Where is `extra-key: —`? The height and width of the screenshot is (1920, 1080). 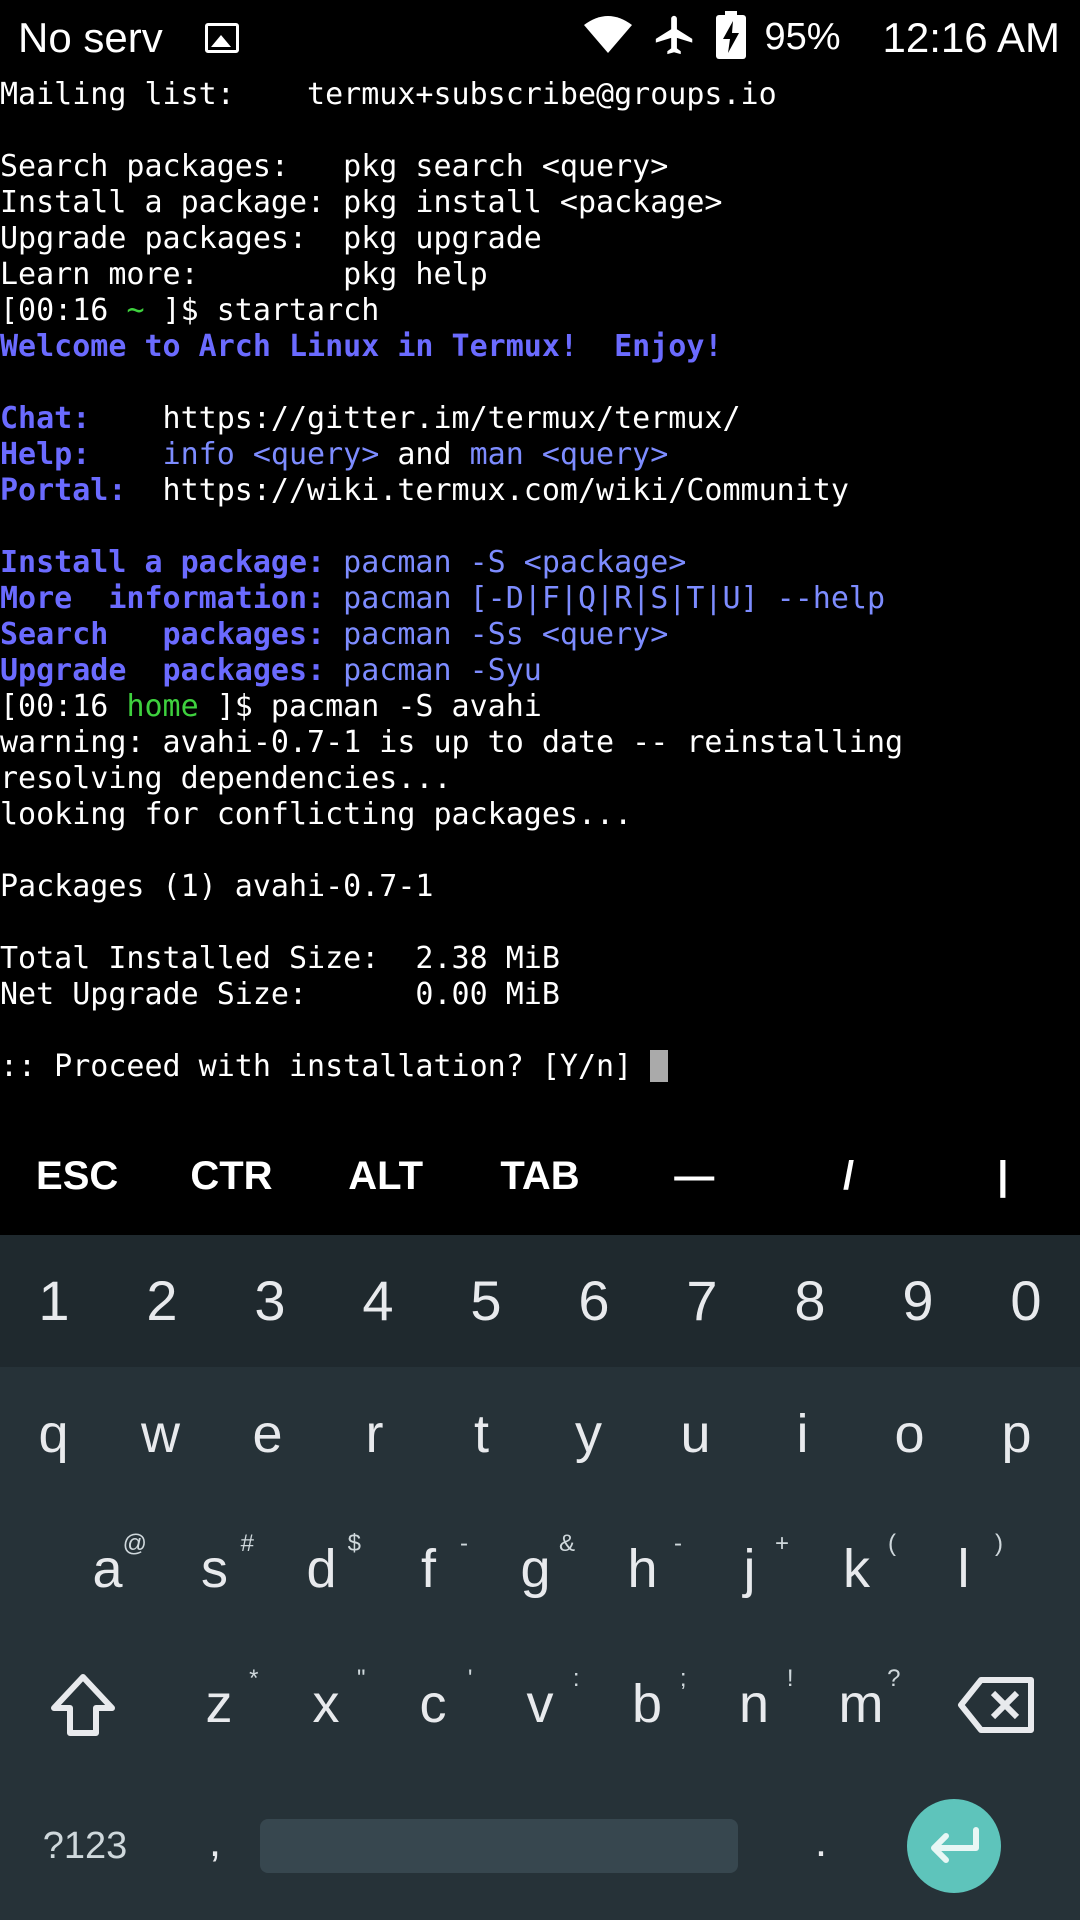 extra-key: — is located at coordinates (694, 1187).